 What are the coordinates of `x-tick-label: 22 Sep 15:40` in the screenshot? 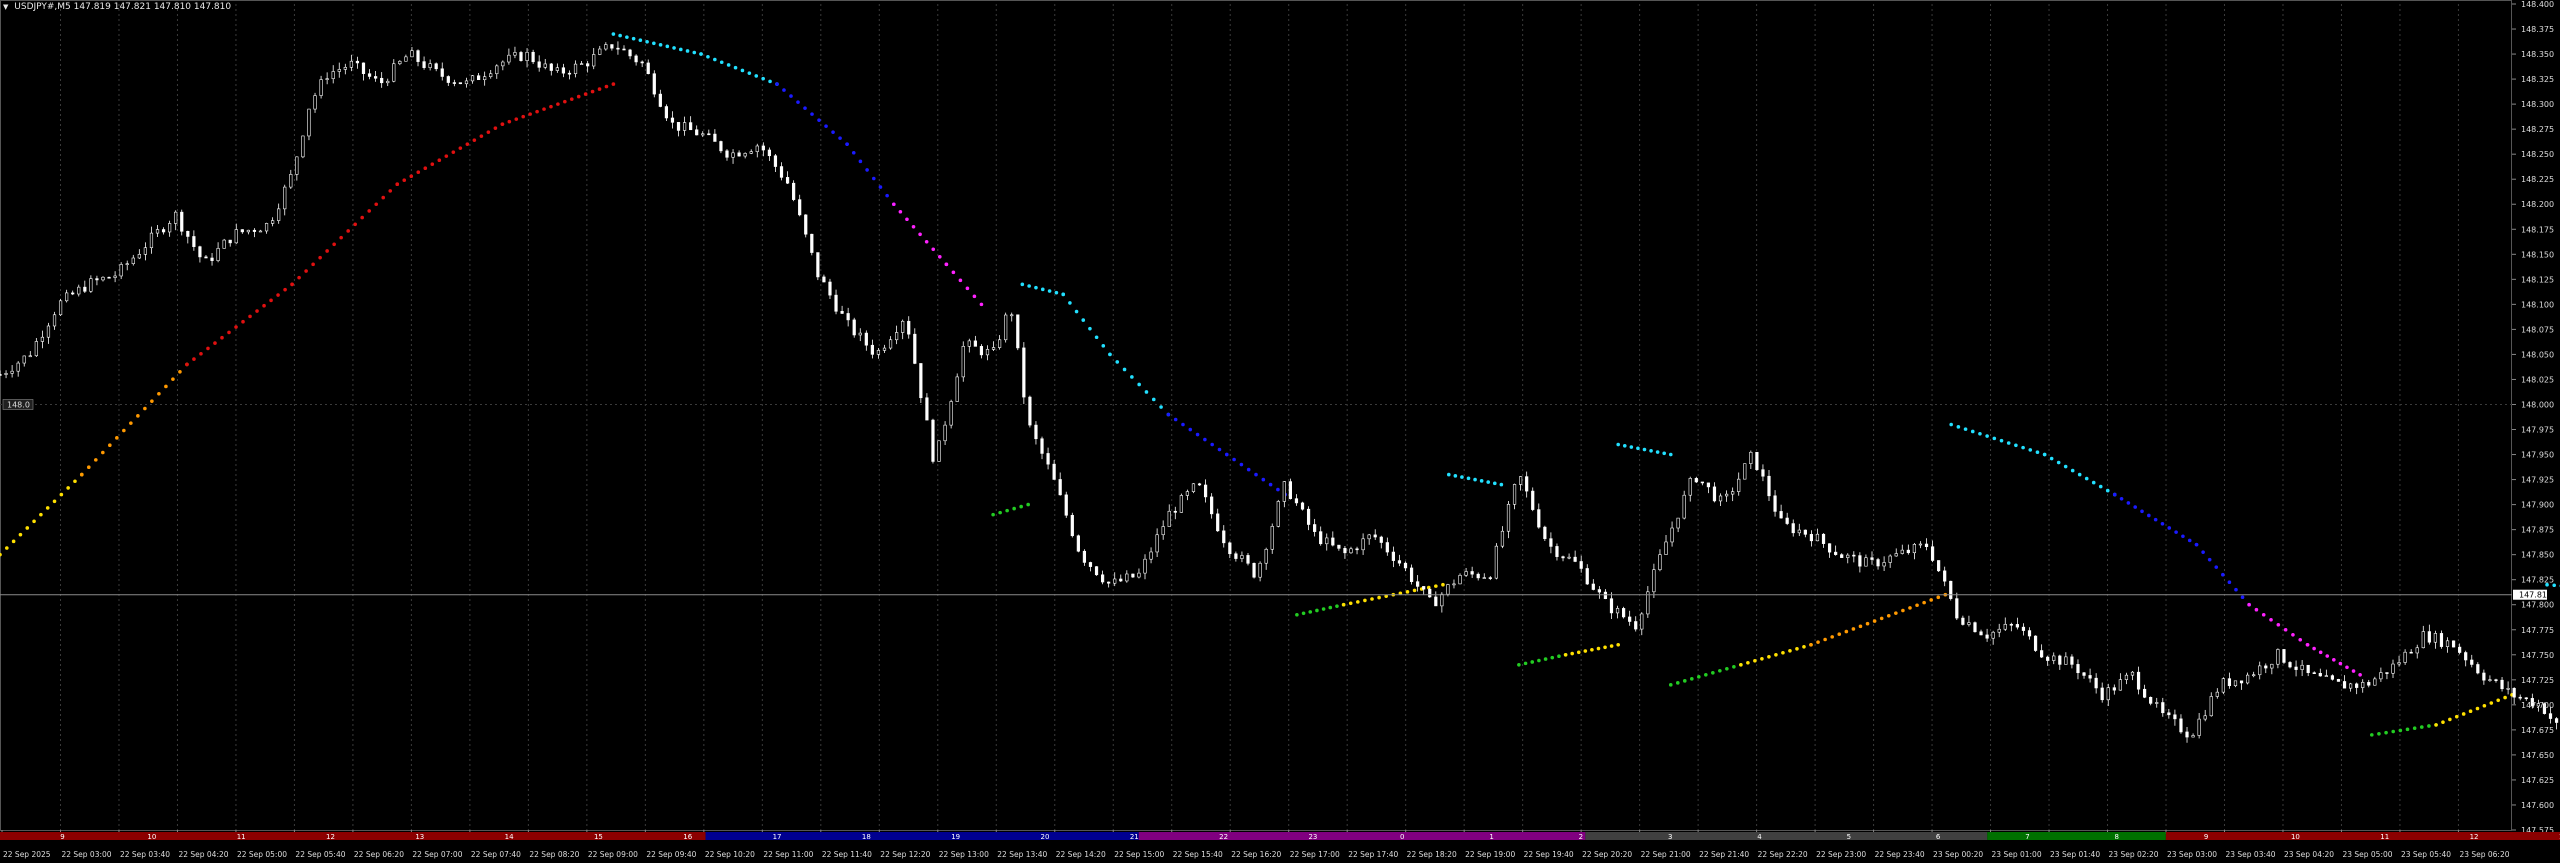 It's located at (1198, 854).